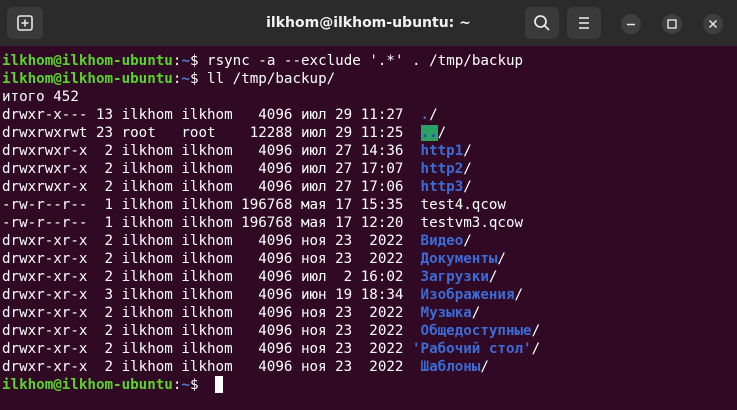  What do you see at coordinates (450, 367) in the screenshot?
I see `dir-name: Шаблоны` at bounding box center [450, 367].